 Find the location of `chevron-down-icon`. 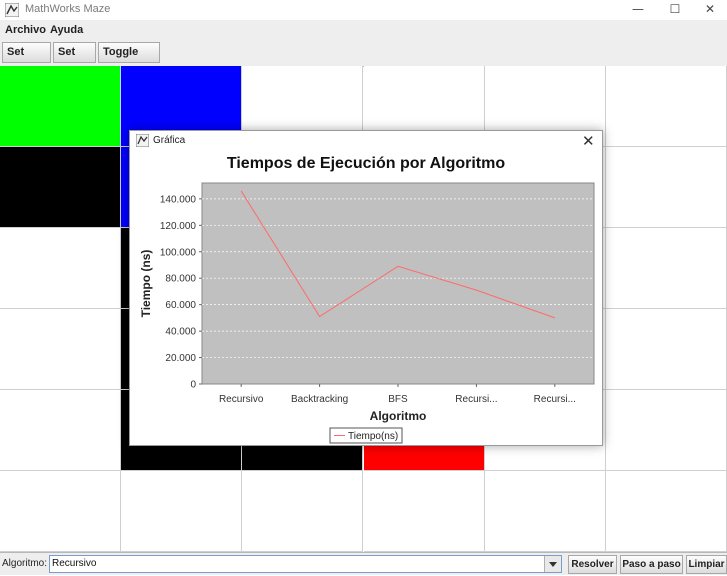

chevron-down-icon is located at coordinates (552, 564).